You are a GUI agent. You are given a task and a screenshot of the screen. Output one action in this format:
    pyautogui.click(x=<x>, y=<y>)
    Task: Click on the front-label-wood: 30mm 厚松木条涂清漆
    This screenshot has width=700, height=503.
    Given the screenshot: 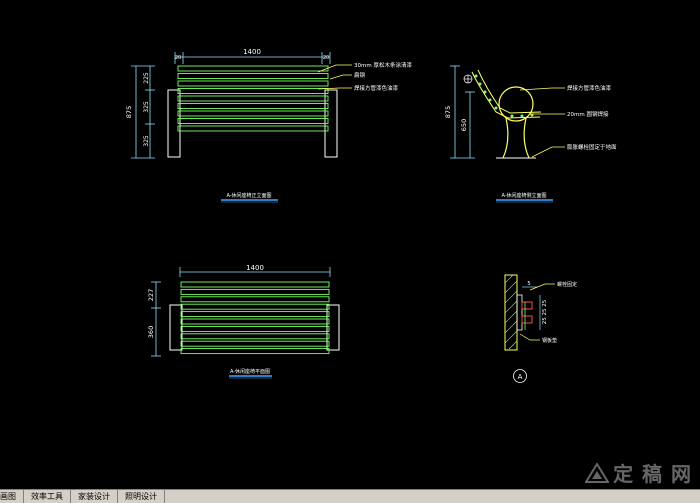 What is the action you would take?
    pyautogui.click(x=383, y=65)
    